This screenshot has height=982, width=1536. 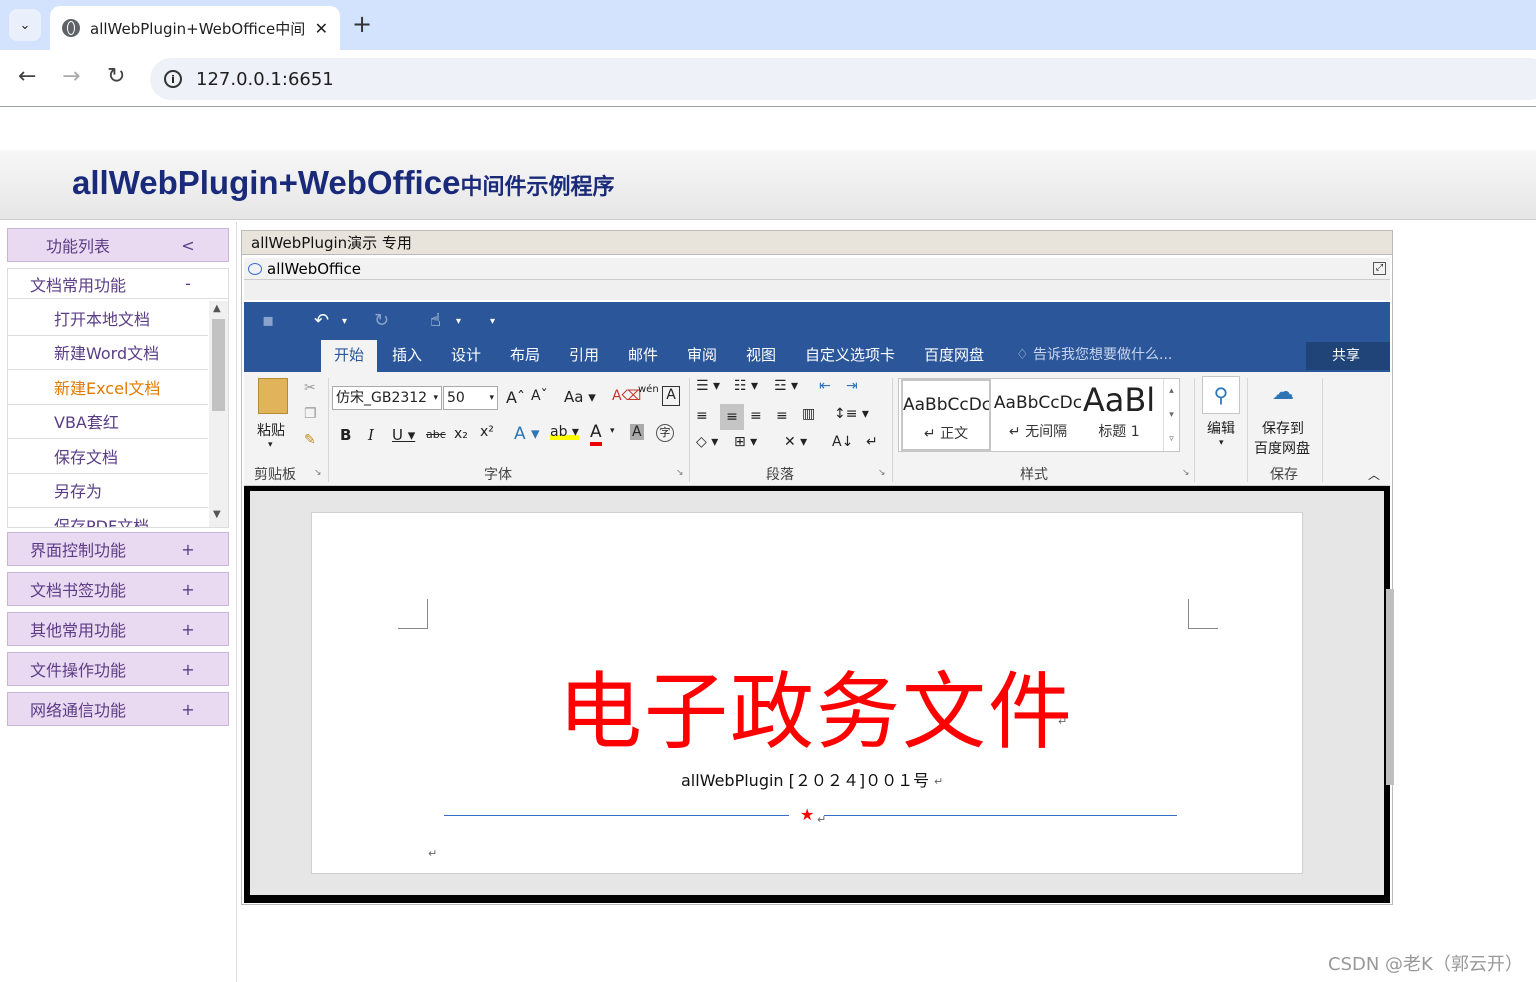 I want to click on tab-mailings: 邮件, so click(x=643, y=356).